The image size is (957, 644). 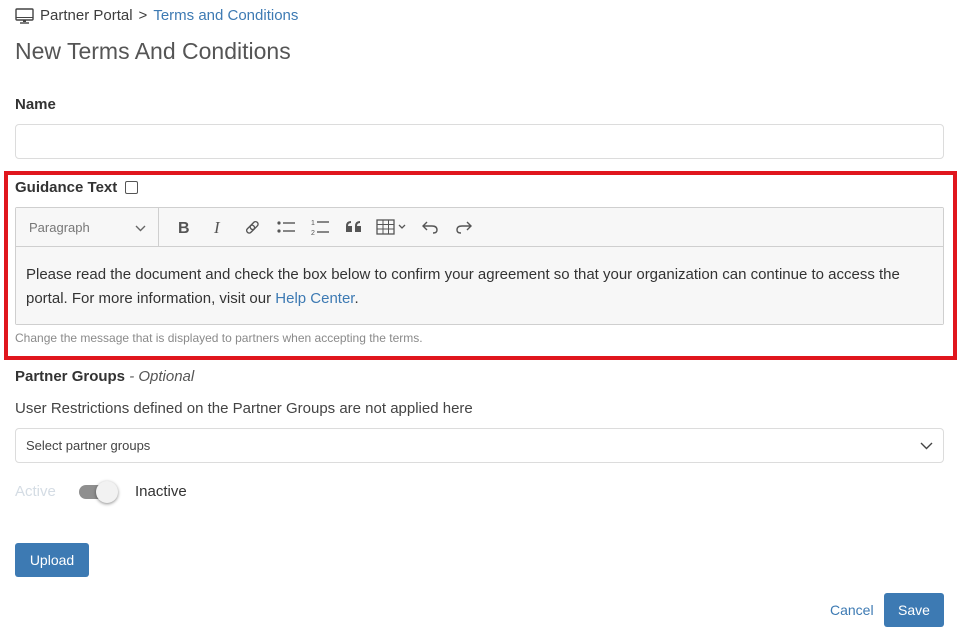 What do you see at coordinates (132, 187) in the screenshot?
I see `guidance-checkbox` at bounding box center [132, 187].